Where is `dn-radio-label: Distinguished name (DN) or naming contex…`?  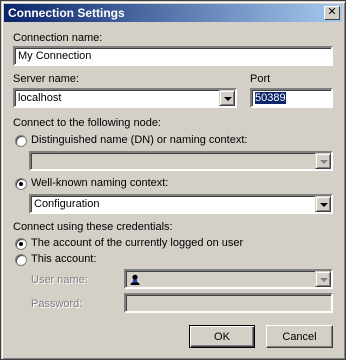 dn-radio-label: Distinguished name (DN) or naming contex… is located at coordinates (139, 140).